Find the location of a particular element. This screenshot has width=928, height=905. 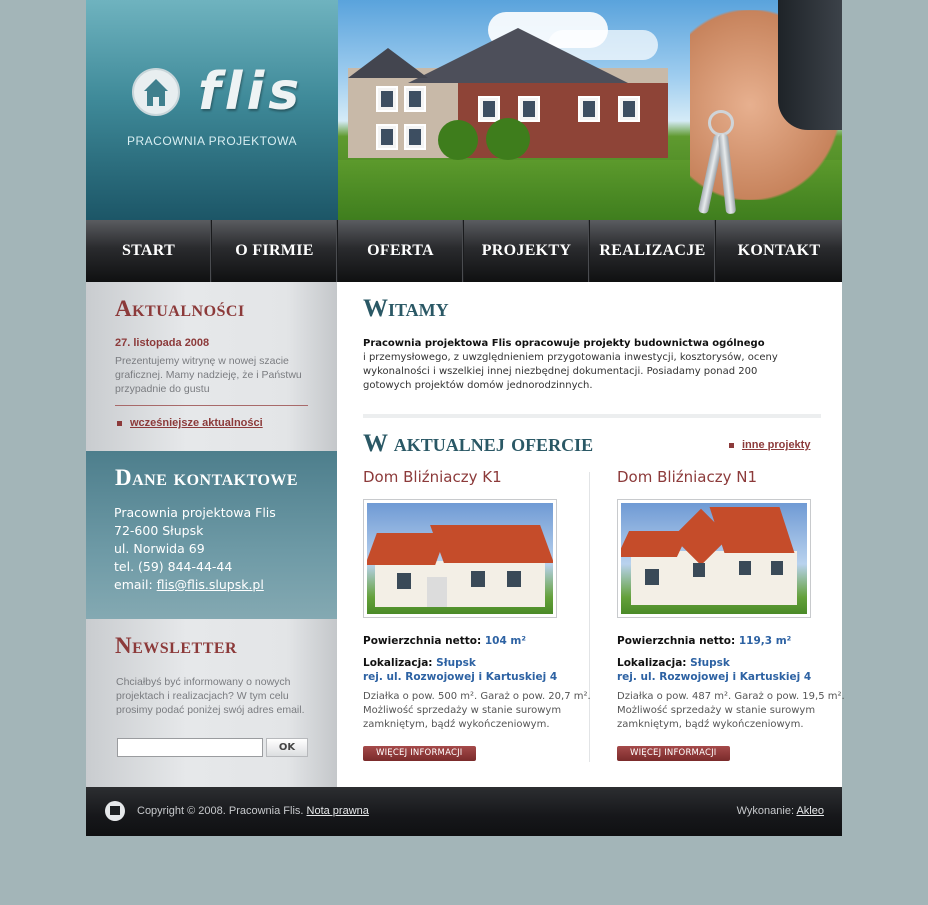

offer-name: Dom Bliźniaczy N1 is located at coordinates (732, 477).